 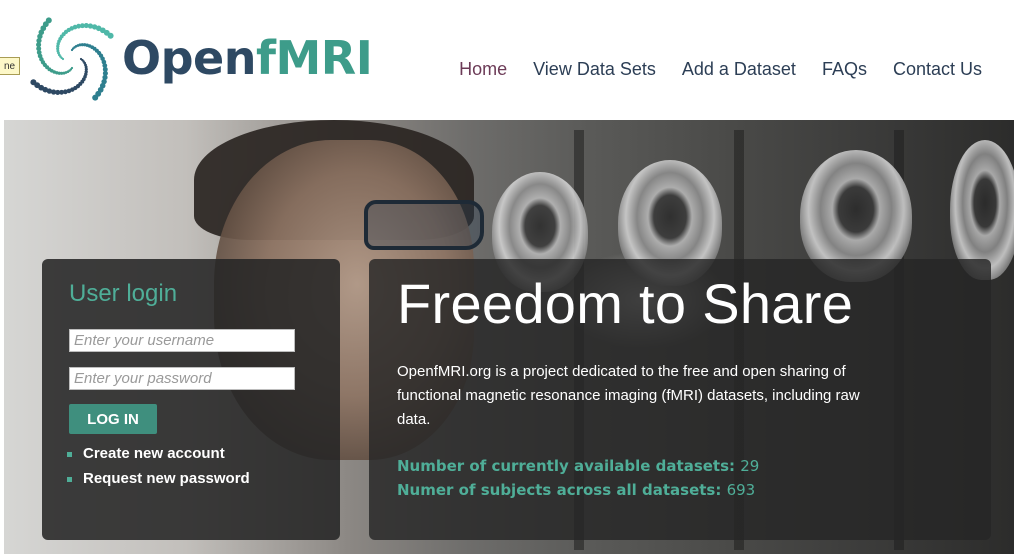 I want to click on nav-view-data-sets: View Data Sets, so click(x=594, y=69).